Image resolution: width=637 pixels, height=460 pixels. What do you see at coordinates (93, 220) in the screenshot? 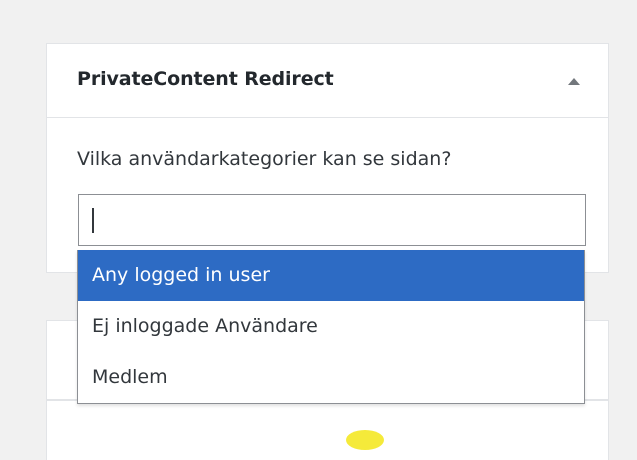
I see `text-cursor` at bounding box center [93, 220].